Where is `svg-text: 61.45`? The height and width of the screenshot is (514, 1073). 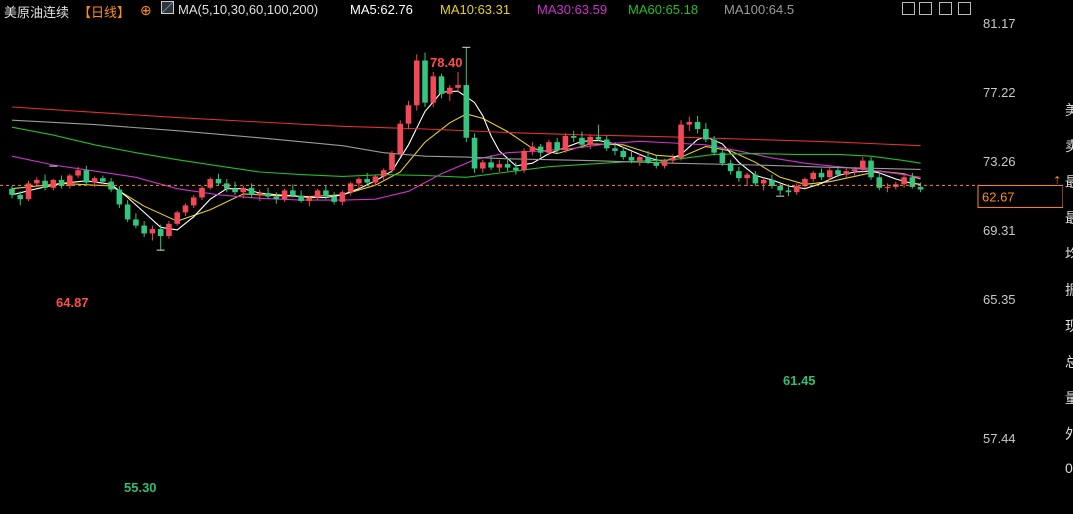 svg-text: 61.45 is located at coordinates (799, 380).